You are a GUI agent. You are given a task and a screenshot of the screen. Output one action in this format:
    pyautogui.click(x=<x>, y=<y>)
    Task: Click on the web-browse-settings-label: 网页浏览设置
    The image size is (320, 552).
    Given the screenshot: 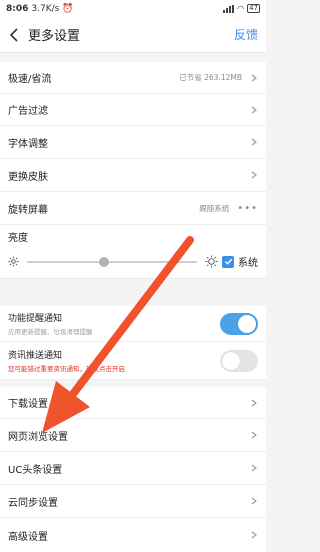 What is the action you would take?
    pyautogui.click(x=38, y=437)
    